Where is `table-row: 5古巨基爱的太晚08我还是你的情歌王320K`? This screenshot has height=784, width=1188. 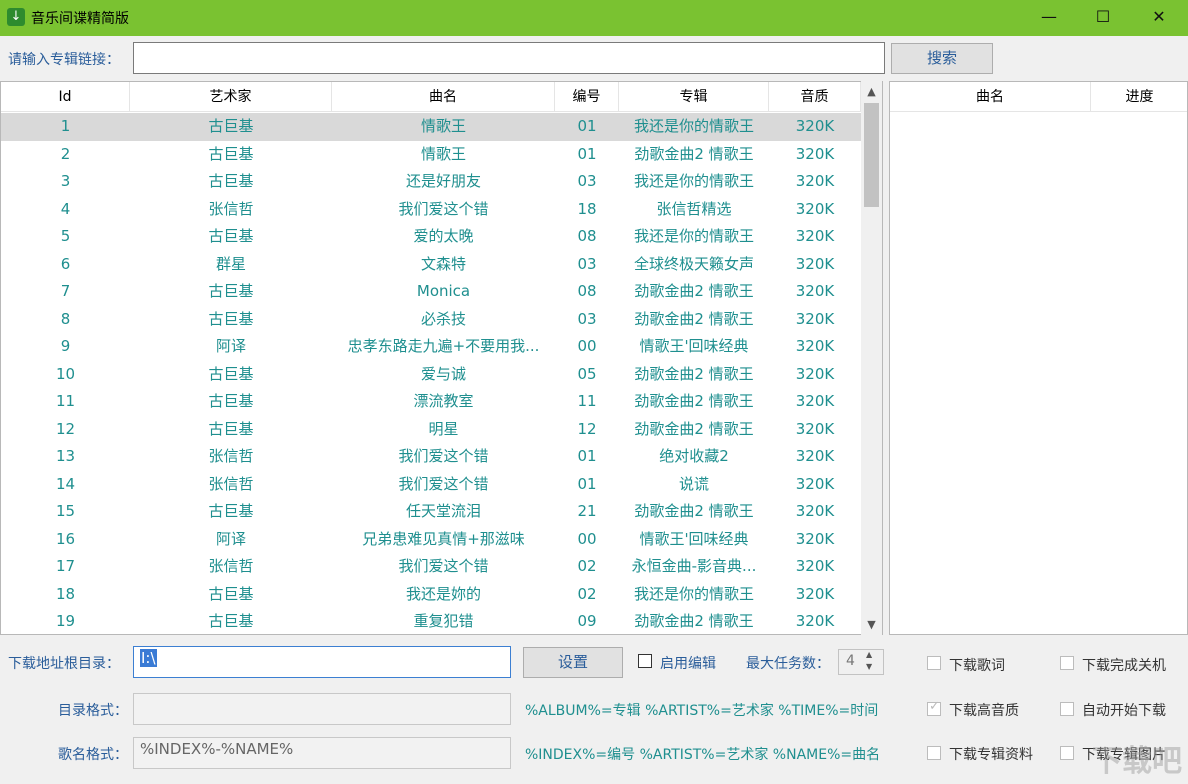
table-row: 5古巨基爱的太晚08我还是你的情歌王320K is located at coordinates (431, 237).